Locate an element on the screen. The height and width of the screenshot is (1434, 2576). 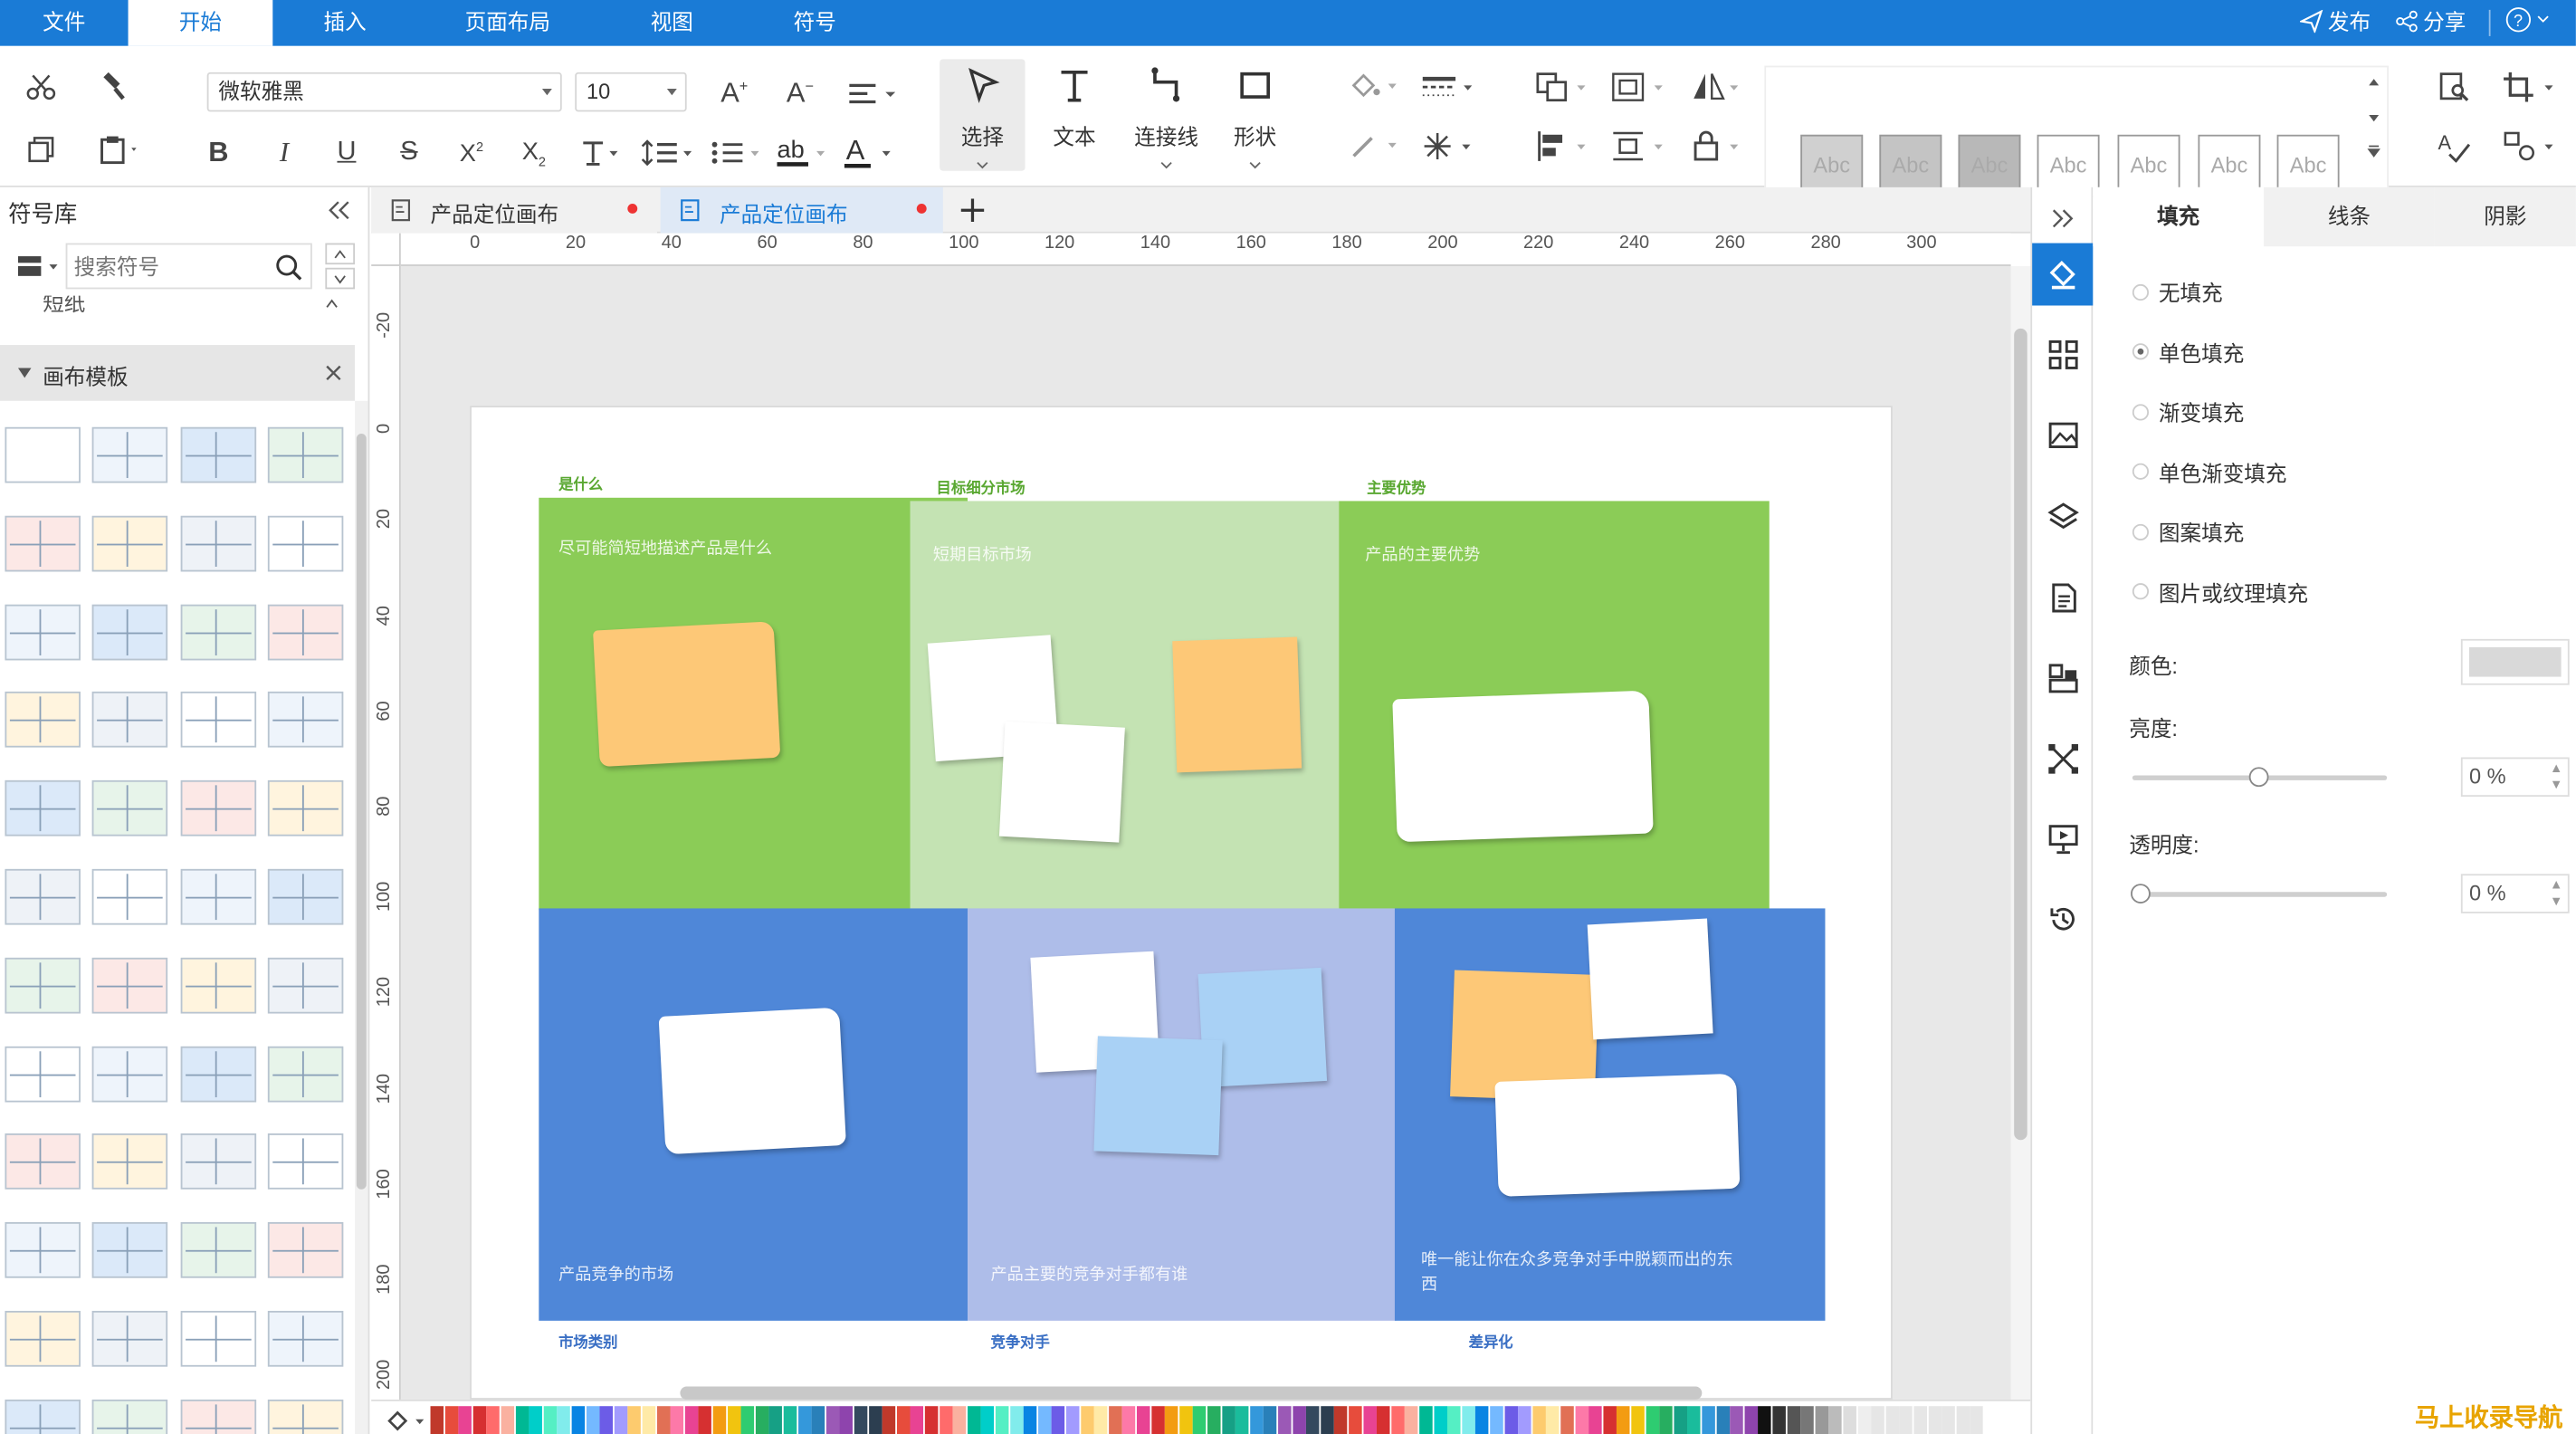
fill-color-button is located at coordinates (1373, 87).